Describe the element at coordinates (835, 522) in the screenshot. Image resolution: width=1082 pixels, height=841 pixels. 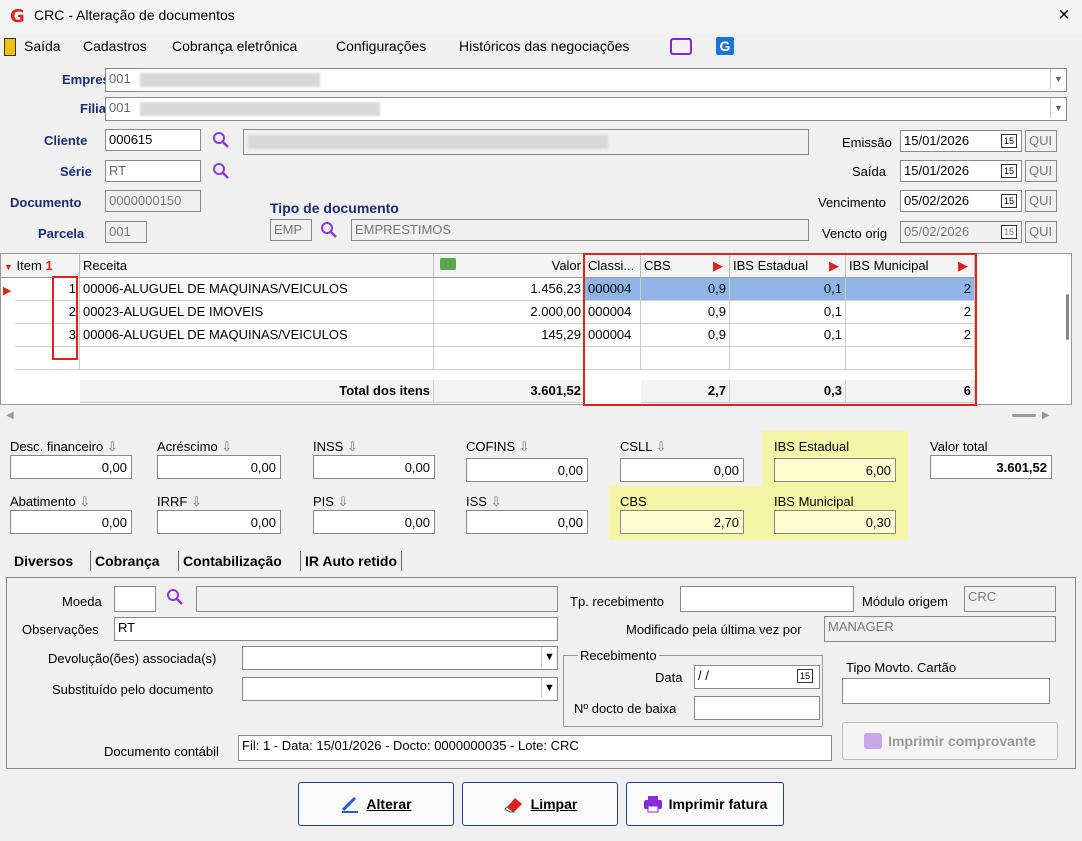
I see `ibs-mun-input: 0,30` at that location.